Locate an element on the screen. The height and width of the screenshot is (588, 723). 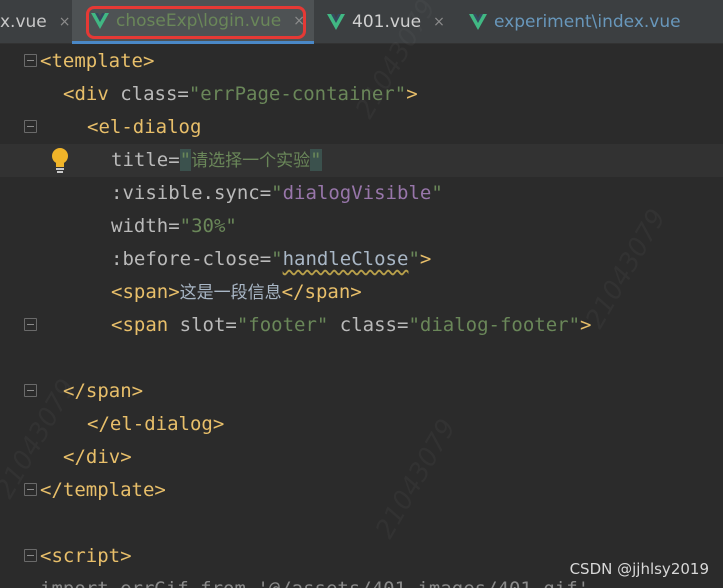
code-token: 这是一段信息 is located at coordinates (230, 293).